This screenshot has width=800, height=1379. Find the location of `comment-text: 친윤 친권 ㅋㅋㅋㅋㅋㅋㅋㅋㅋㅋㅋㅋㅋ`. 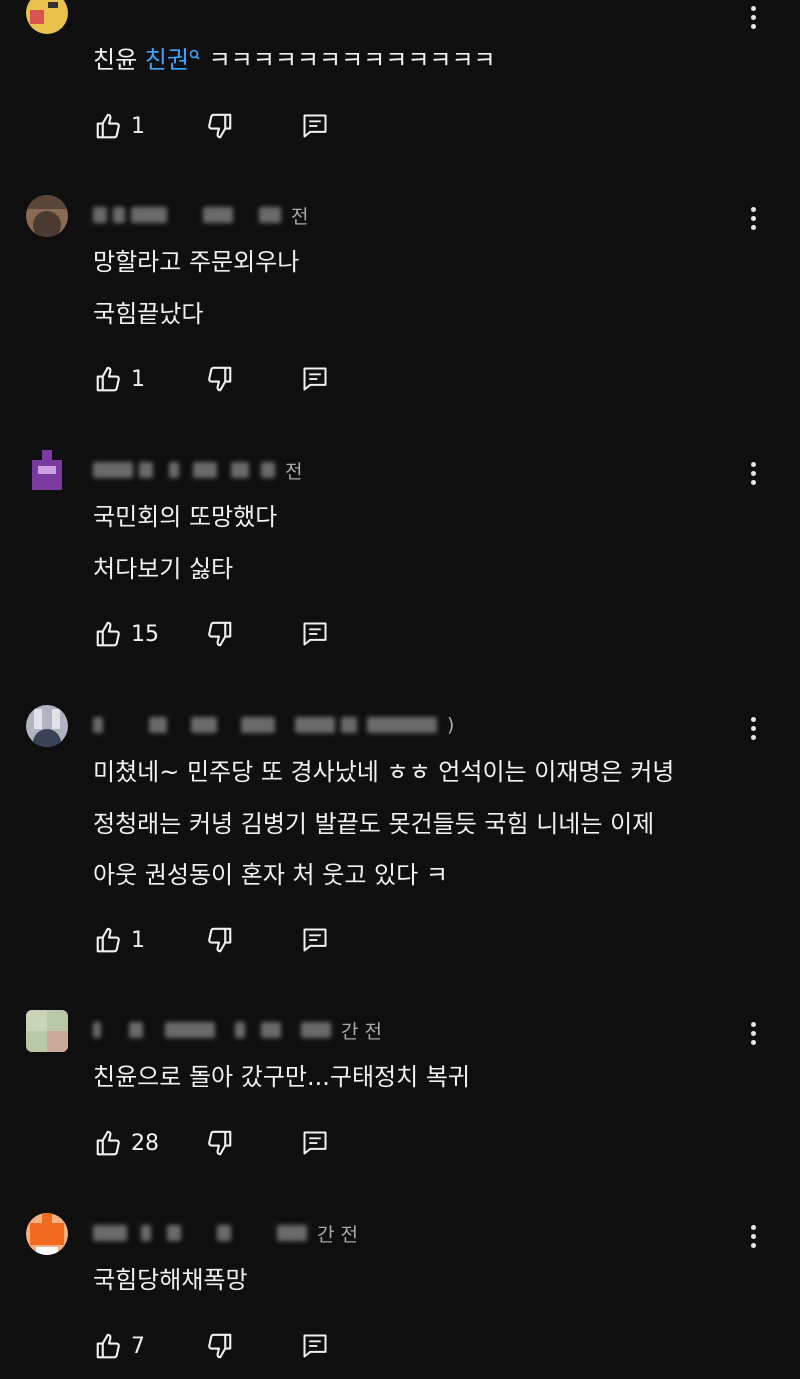

comment-text: 친윤 친권 ㅋㅋㅋㅋㅋㅋㅋㅋㅋㅋㅋㅋㅋ is located at coordinates (294, 60).